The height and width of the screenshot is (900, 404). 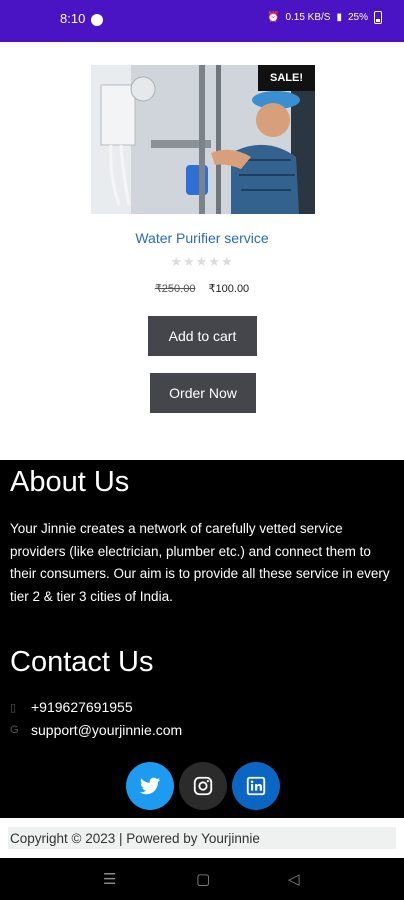 I want to click on old-price: ₹250.00, so click(x=175, y=289).